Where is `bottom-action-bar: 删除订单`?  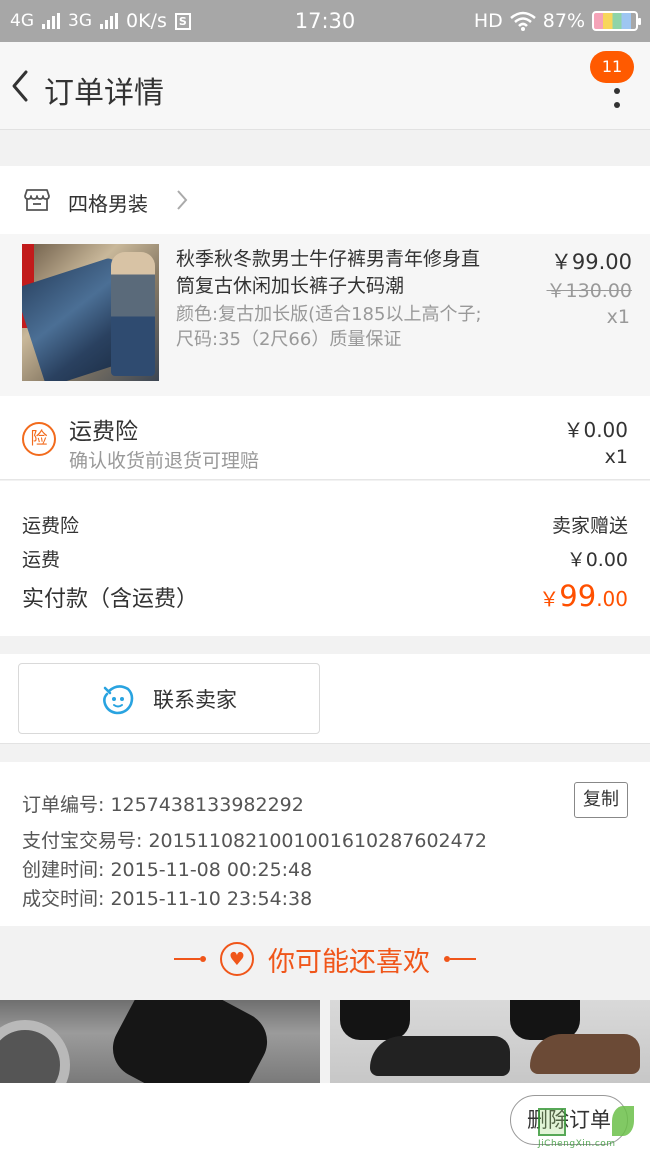 bottom-action-bar: 删除订单 is located at coordinates (325, 1119).